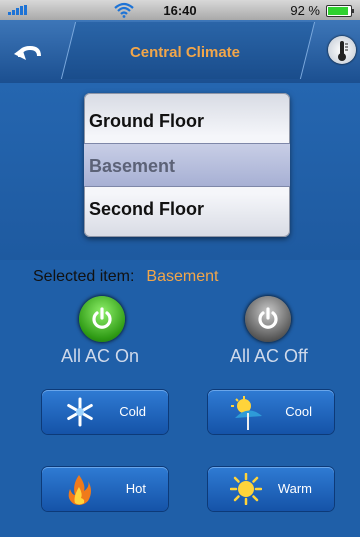  Describe the element at coordinates (180, 10) in the screenshot. I see `status-bar: 16:40 92 %` at that location.